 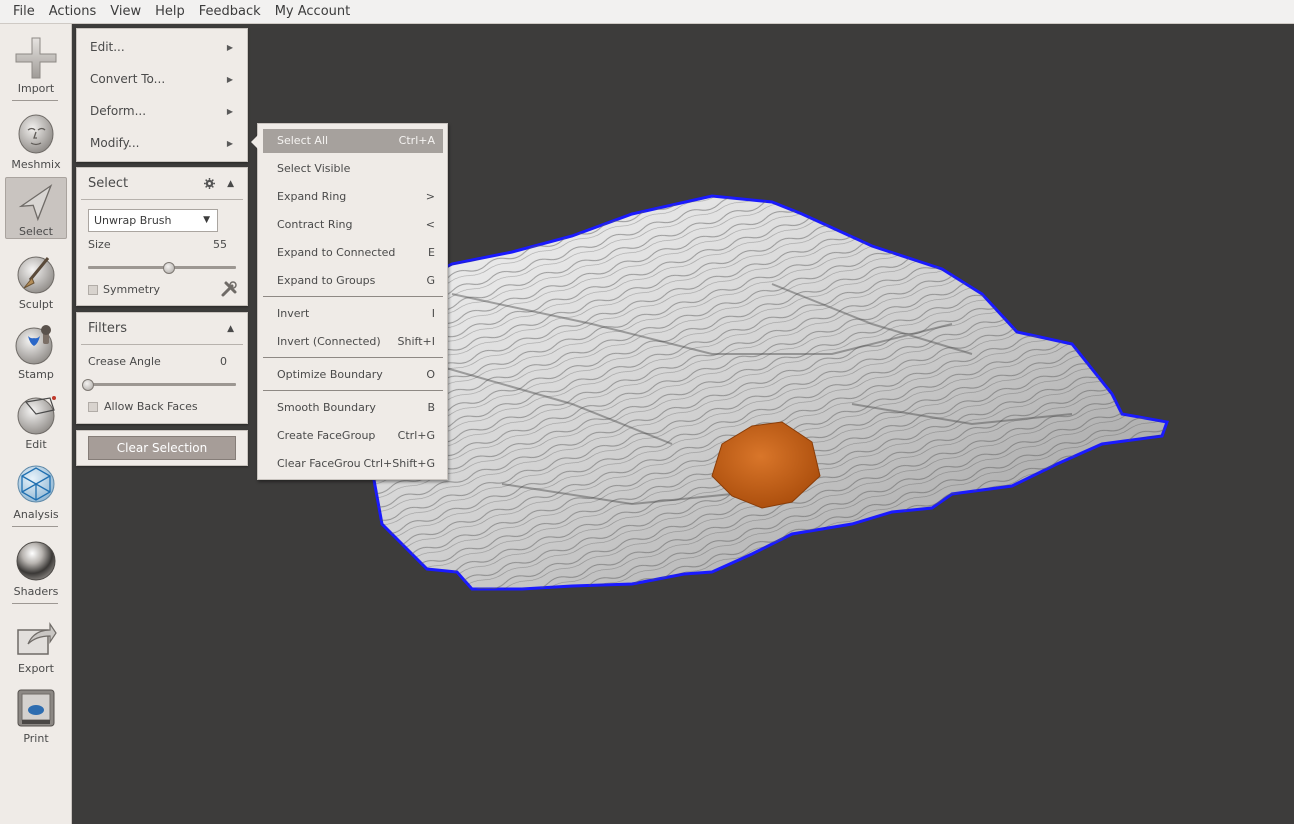 What do you see at coordinates (36, 444) in the screenshot?
I see `tool-label: Edit` at bounding box center [36, 444].